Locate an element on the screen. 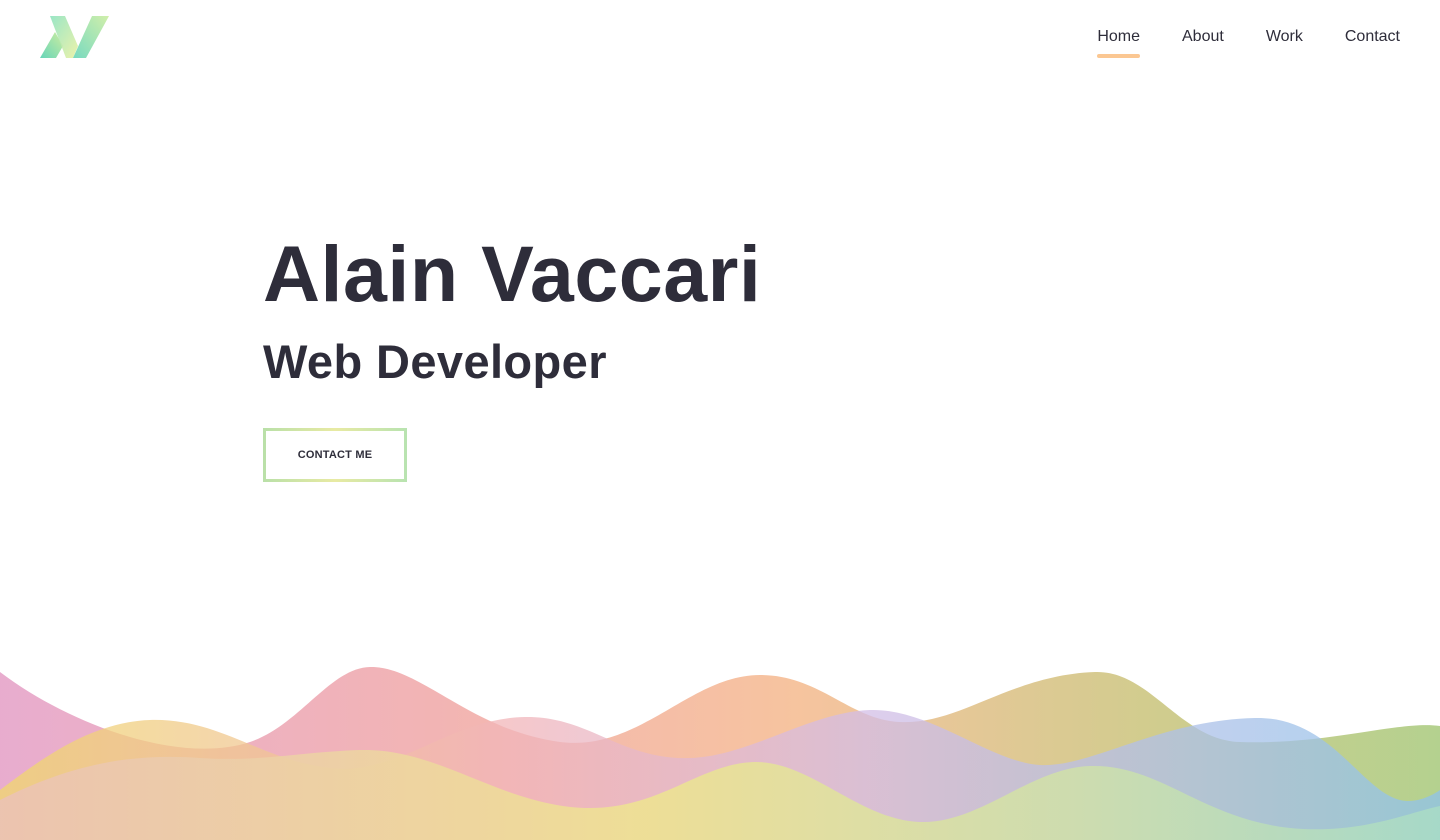  contact-me-button: CONTACT ME is located at coordinates (335, 455).